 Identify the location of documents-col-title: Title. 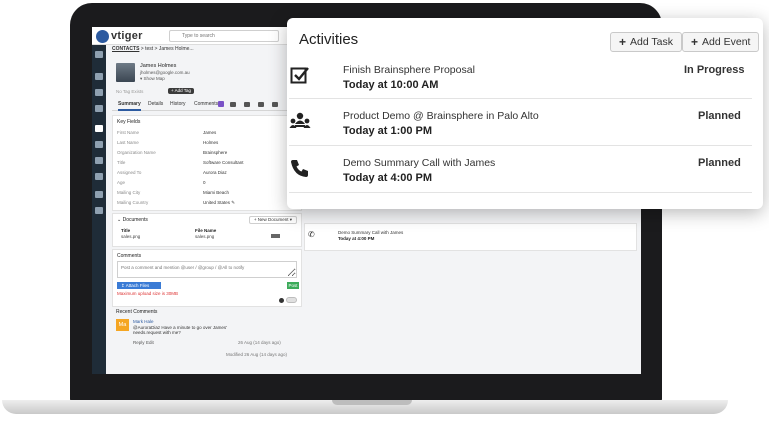
(126, 230).